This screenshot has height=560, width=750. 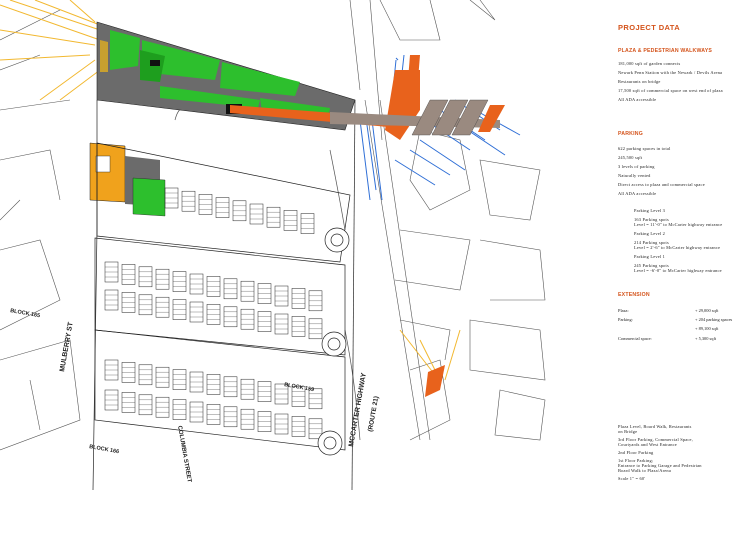 I want to click on street-label-mccarter: MCCARTER HIGHWAY, so click(x=358, y=409).